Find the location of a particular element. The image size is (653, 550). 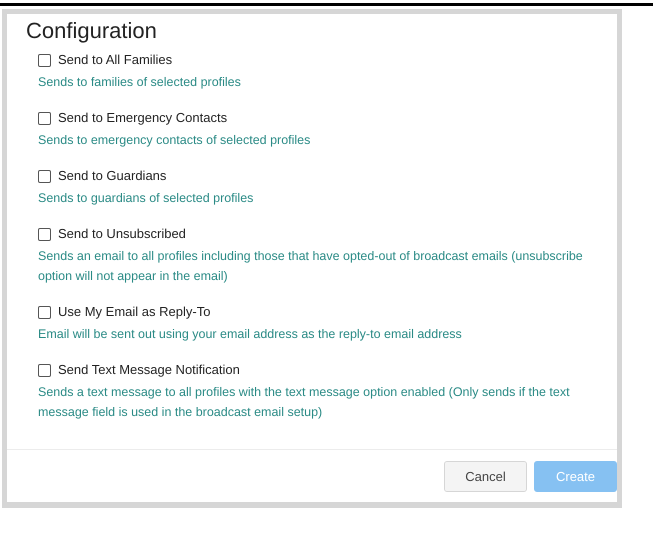

cancel-button: Cancel is located at coordinates (485, 476).